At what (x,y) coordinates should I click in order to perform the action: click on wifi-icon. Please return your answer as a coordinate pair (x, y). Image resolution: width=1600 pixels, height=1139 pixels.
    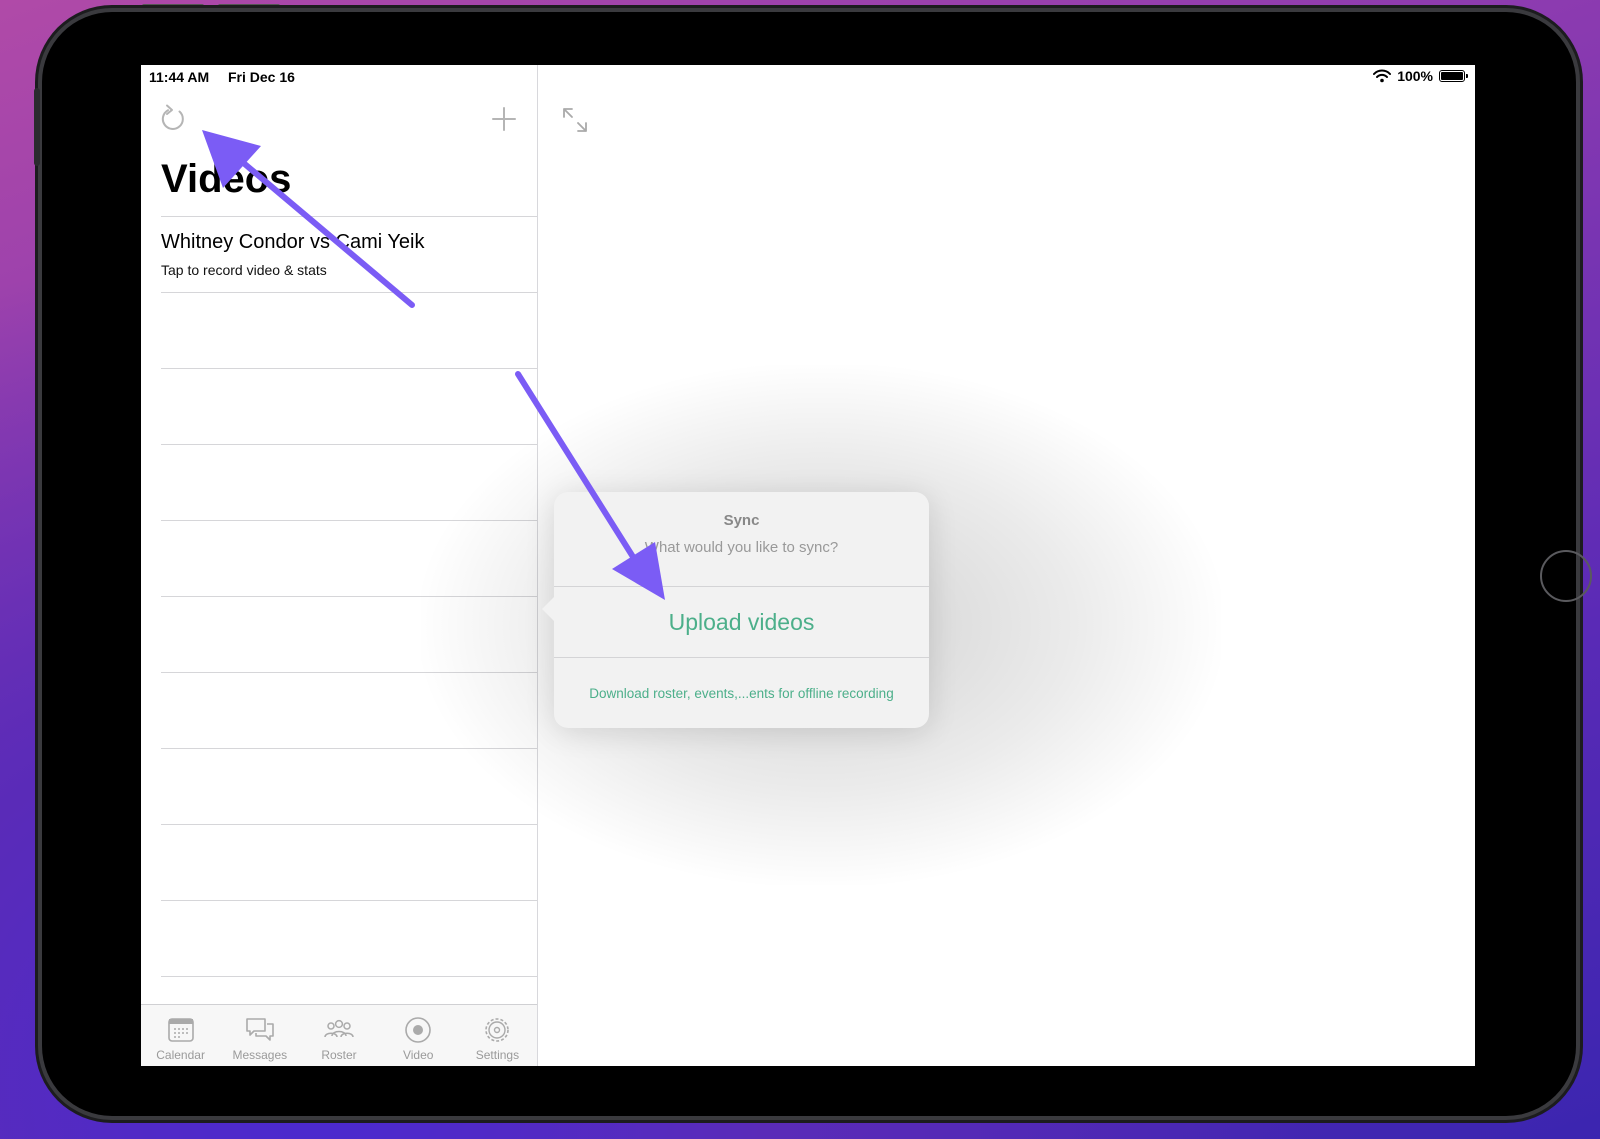
    Looking at the image, I should click on (1382, 76).